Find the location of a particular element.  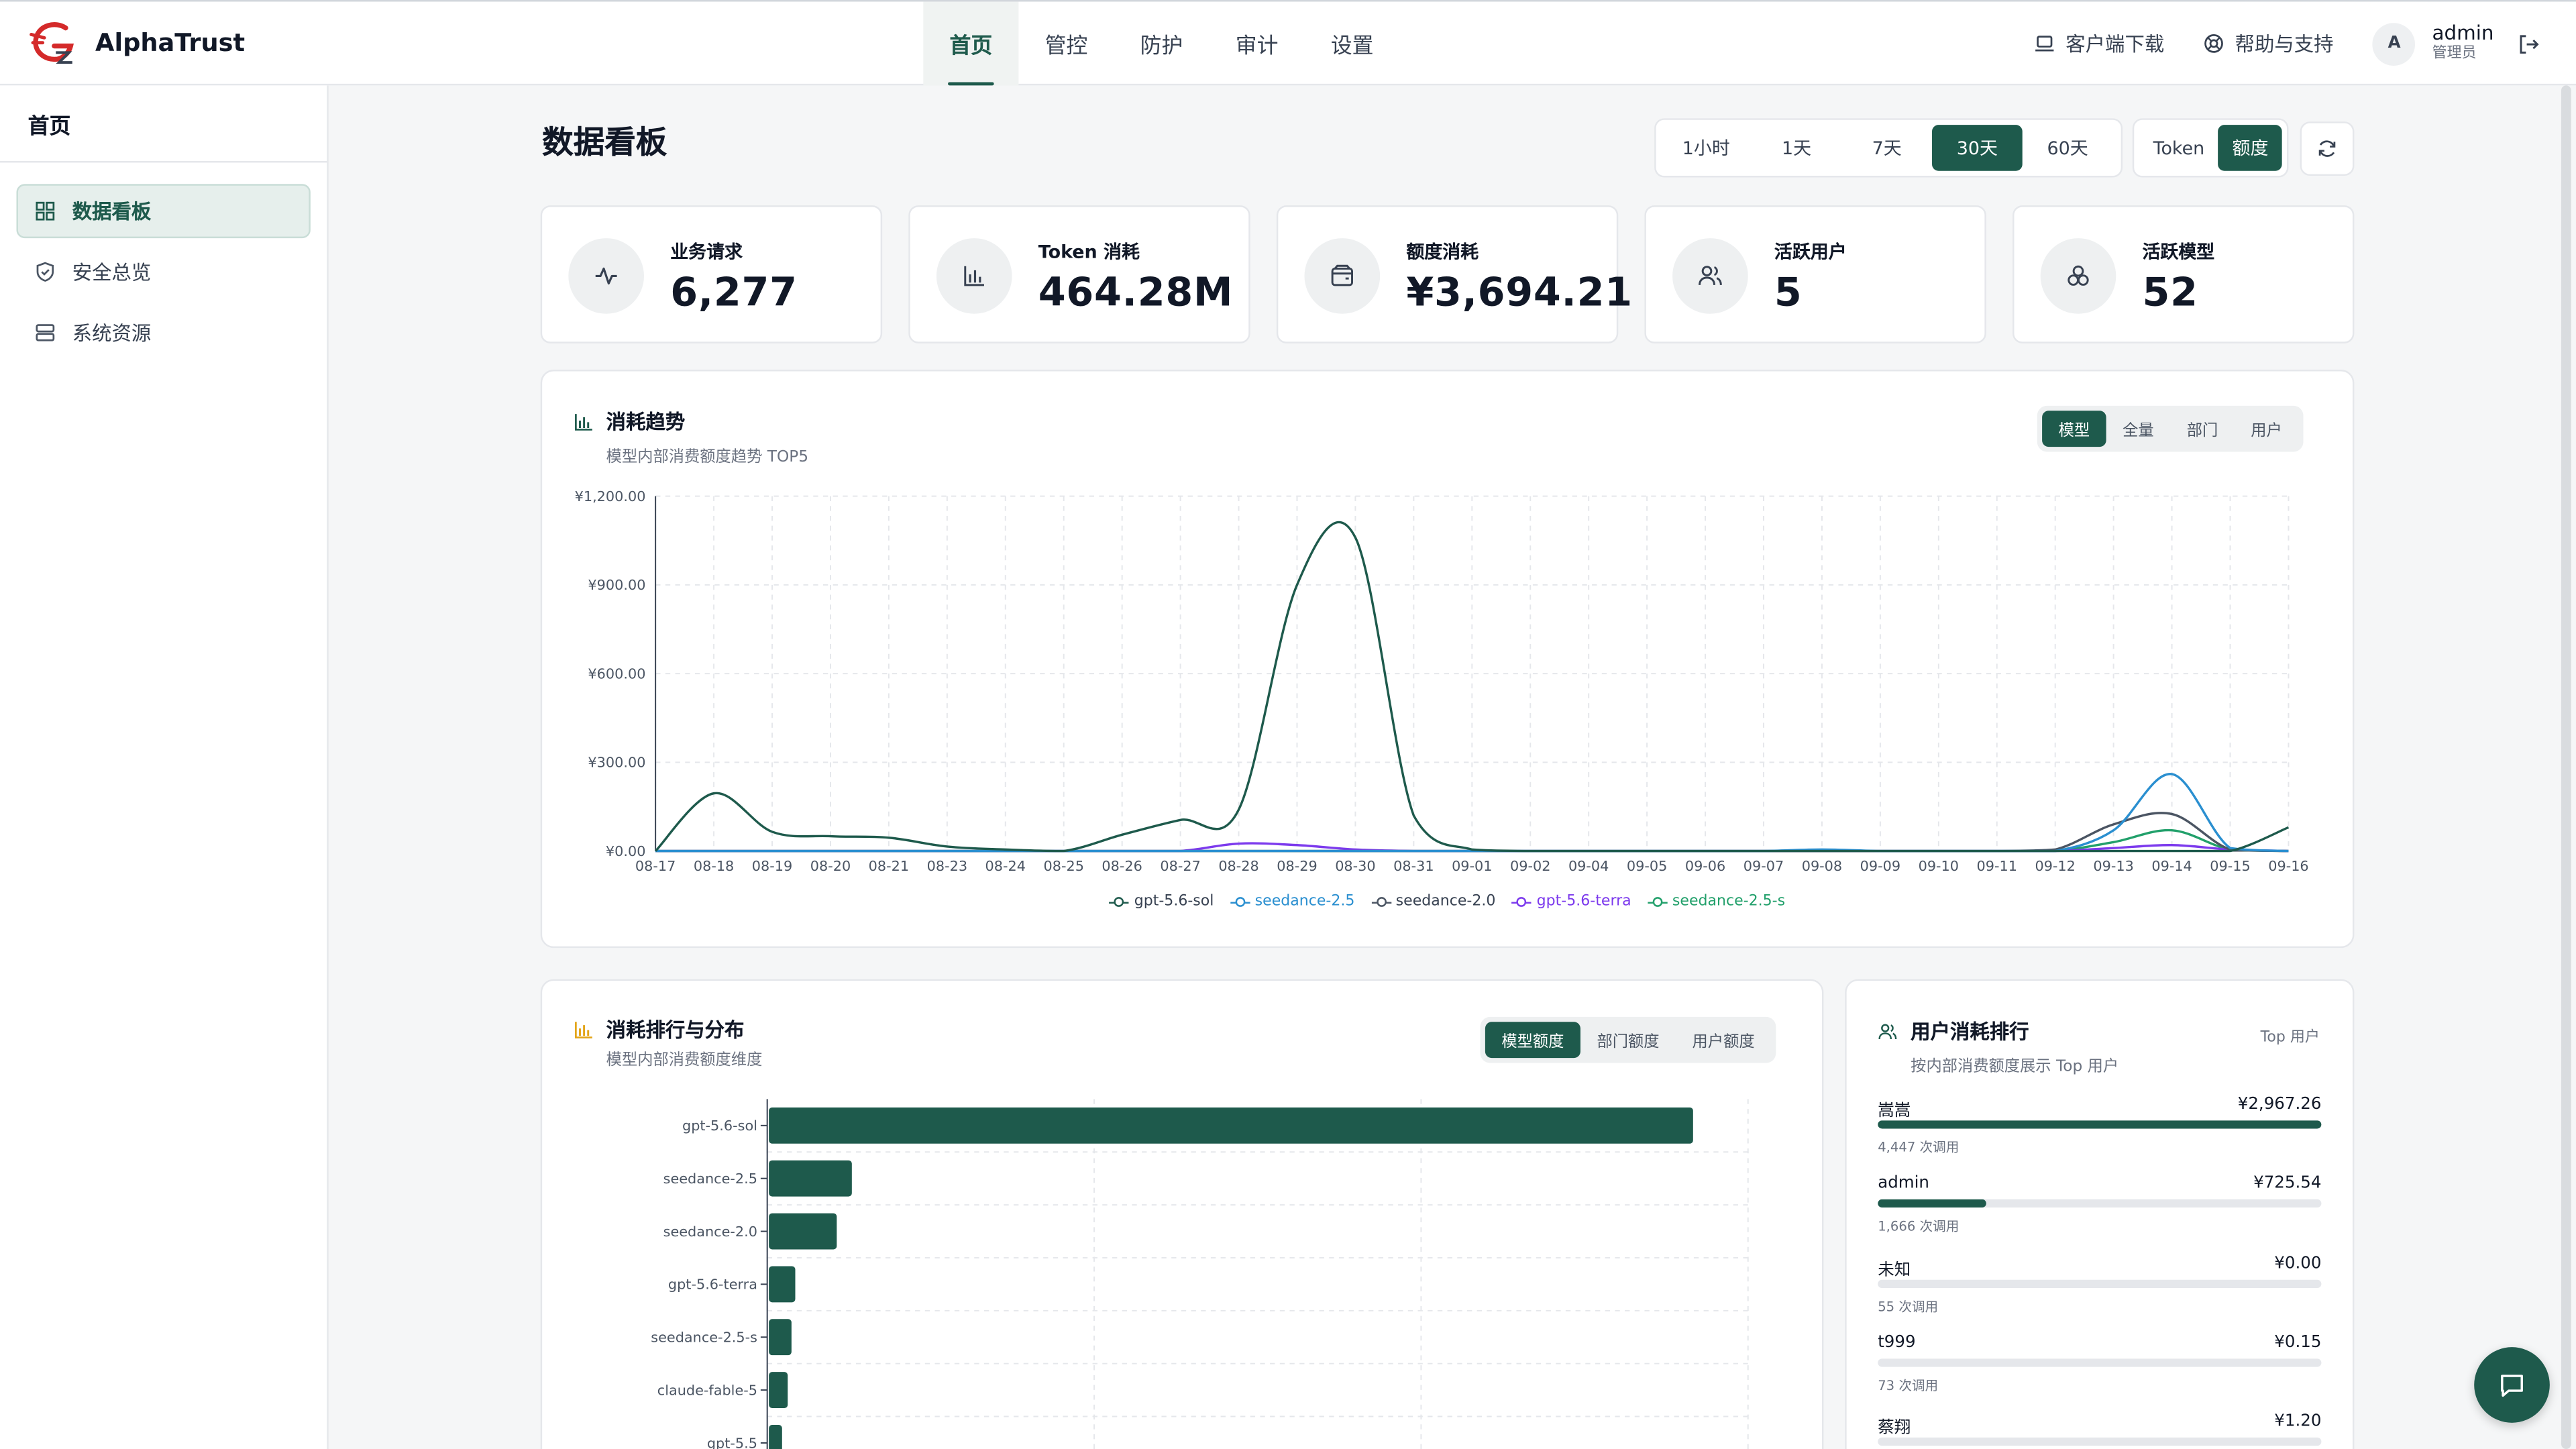

list-item: 未知 ¥0.00 55 次调用 is located at coordinates (2100, 1294).